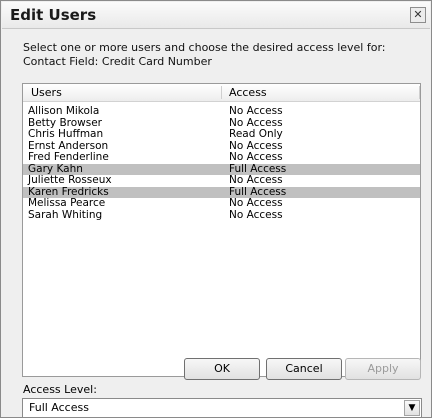  I want to click on user-name: Chris Huffman, so click(66, 134).